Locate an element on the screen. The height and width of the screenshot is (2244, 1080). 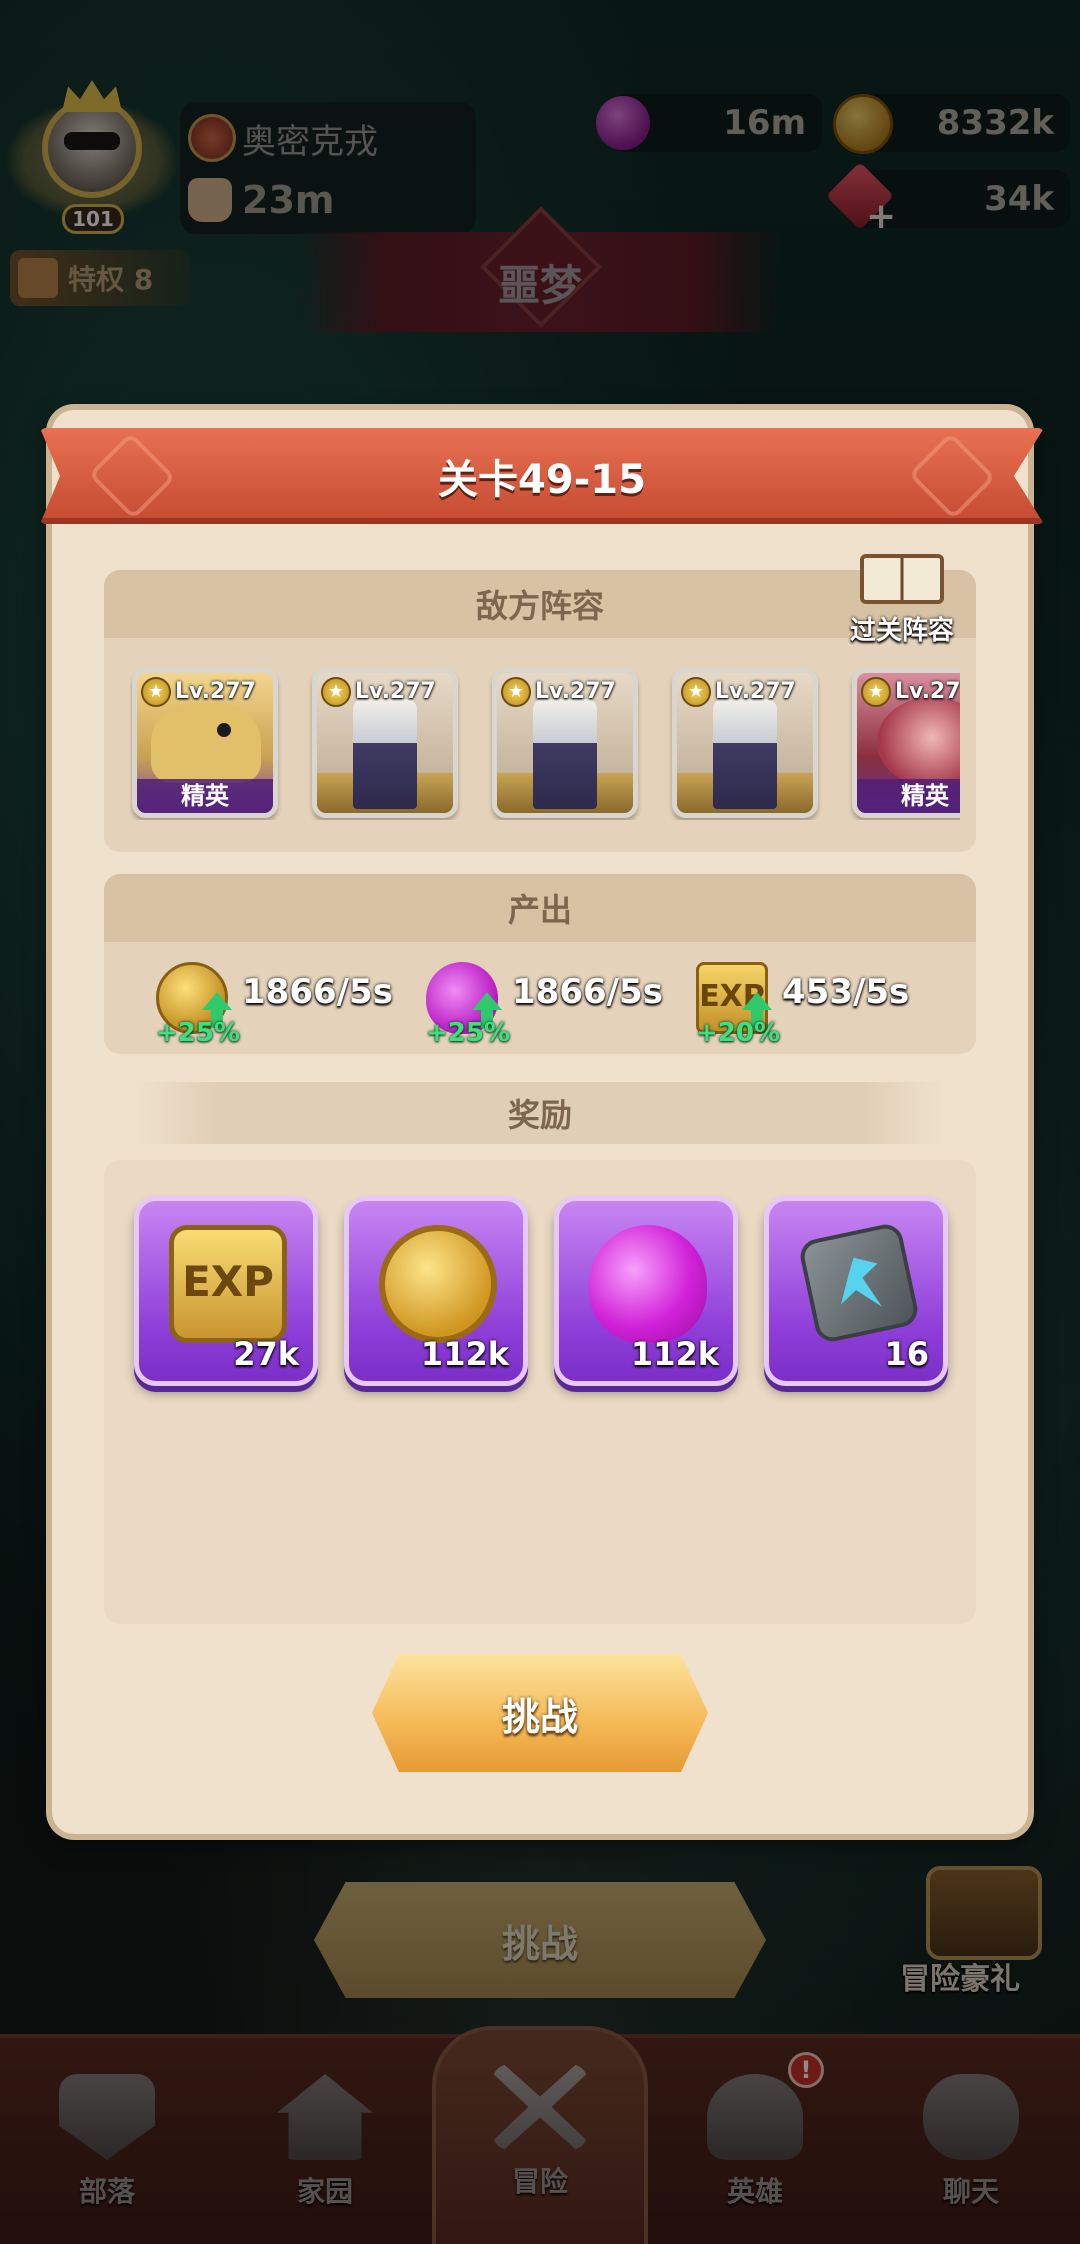
modal-title-ribbon: 关卡49-15 is located at coordinates (542, 476).